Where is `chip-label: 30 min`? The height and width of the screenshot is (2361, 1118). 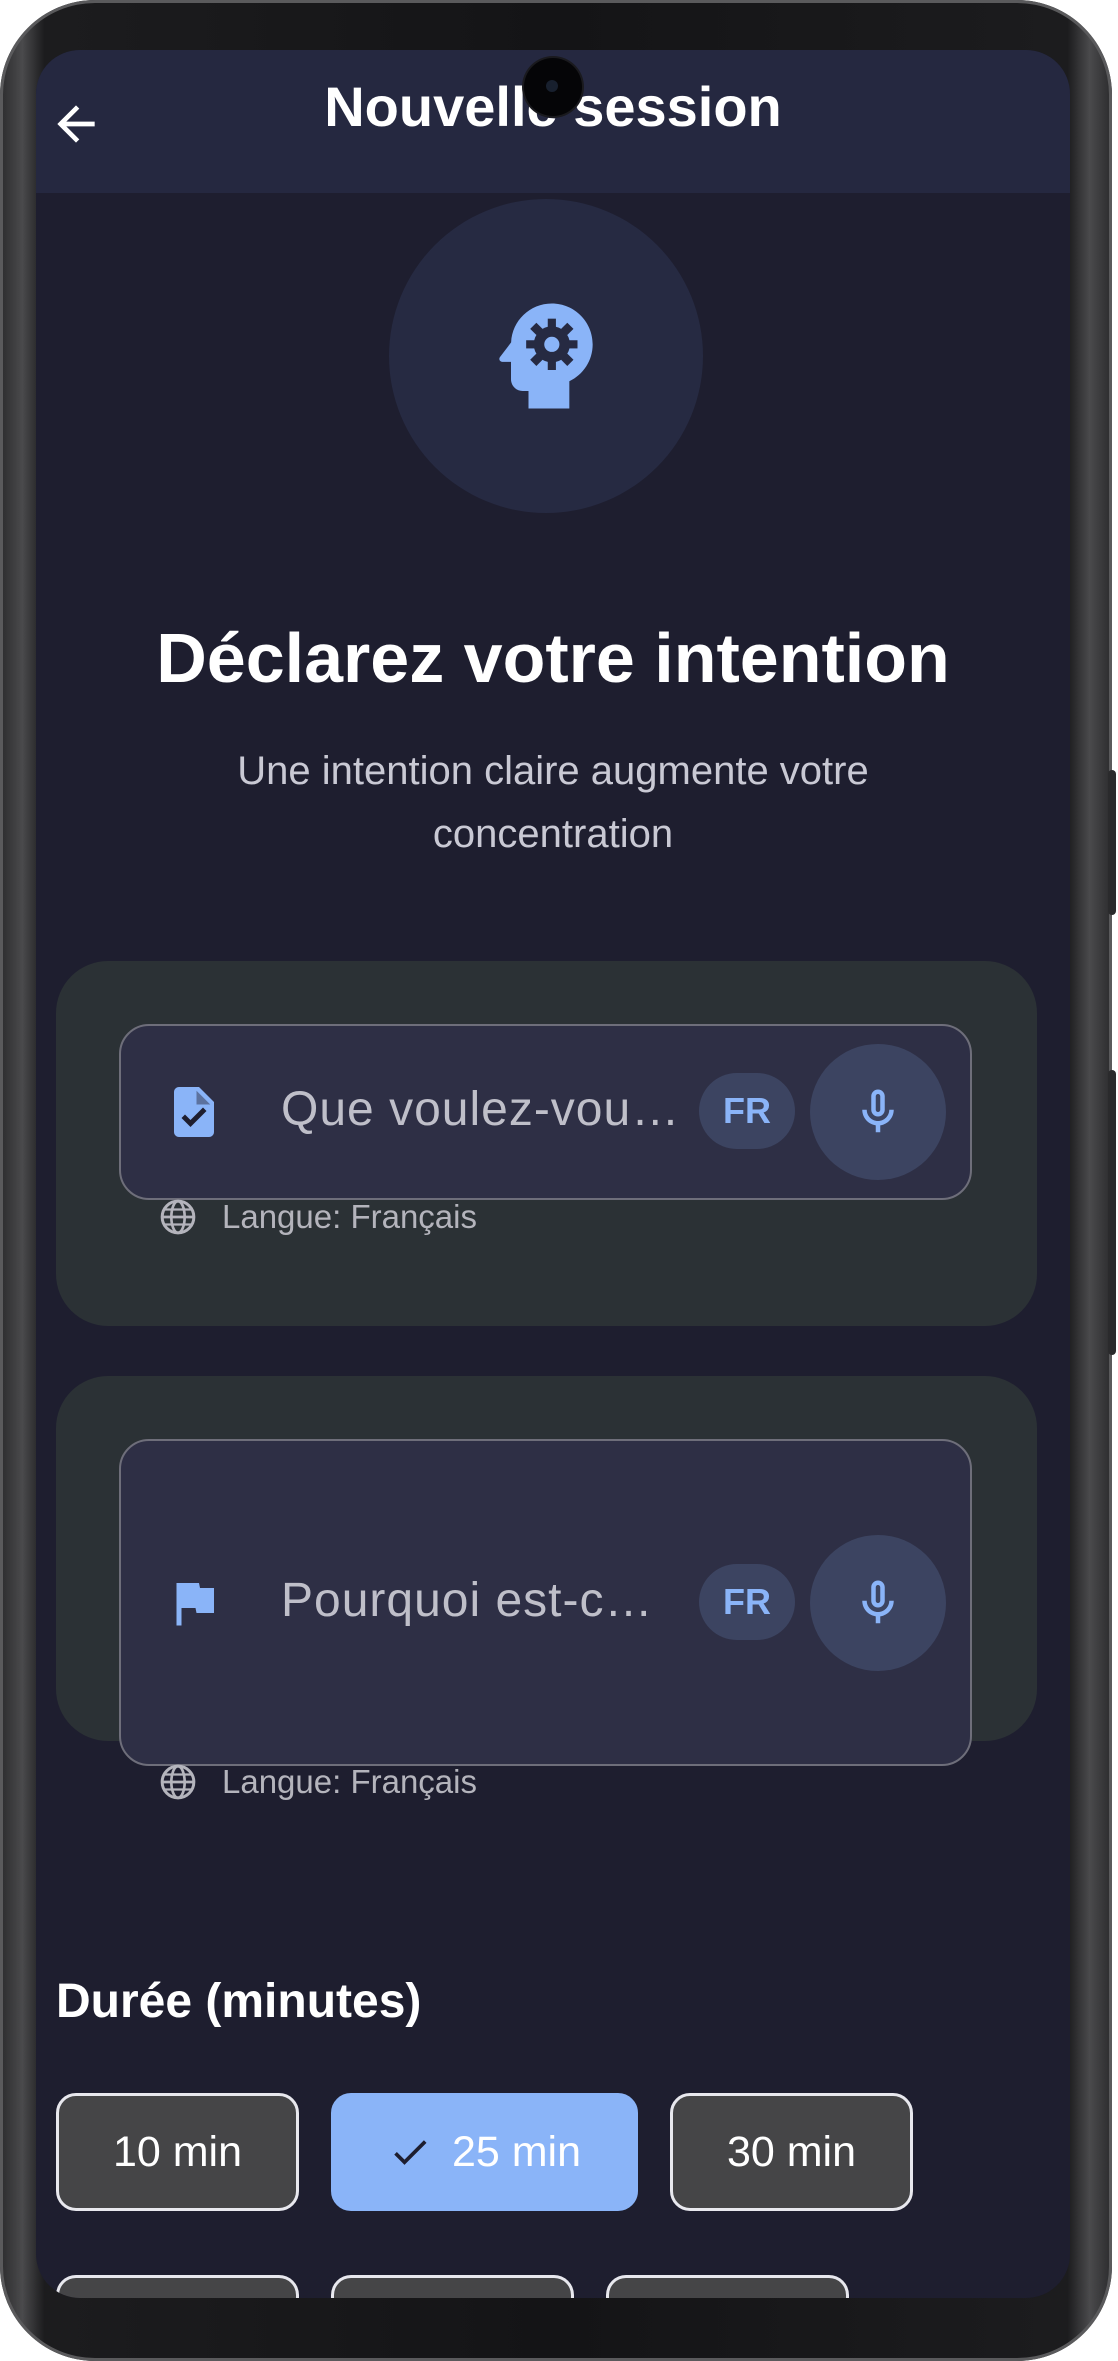
chip-label: 30 min is located at coordinates (791, 2151).